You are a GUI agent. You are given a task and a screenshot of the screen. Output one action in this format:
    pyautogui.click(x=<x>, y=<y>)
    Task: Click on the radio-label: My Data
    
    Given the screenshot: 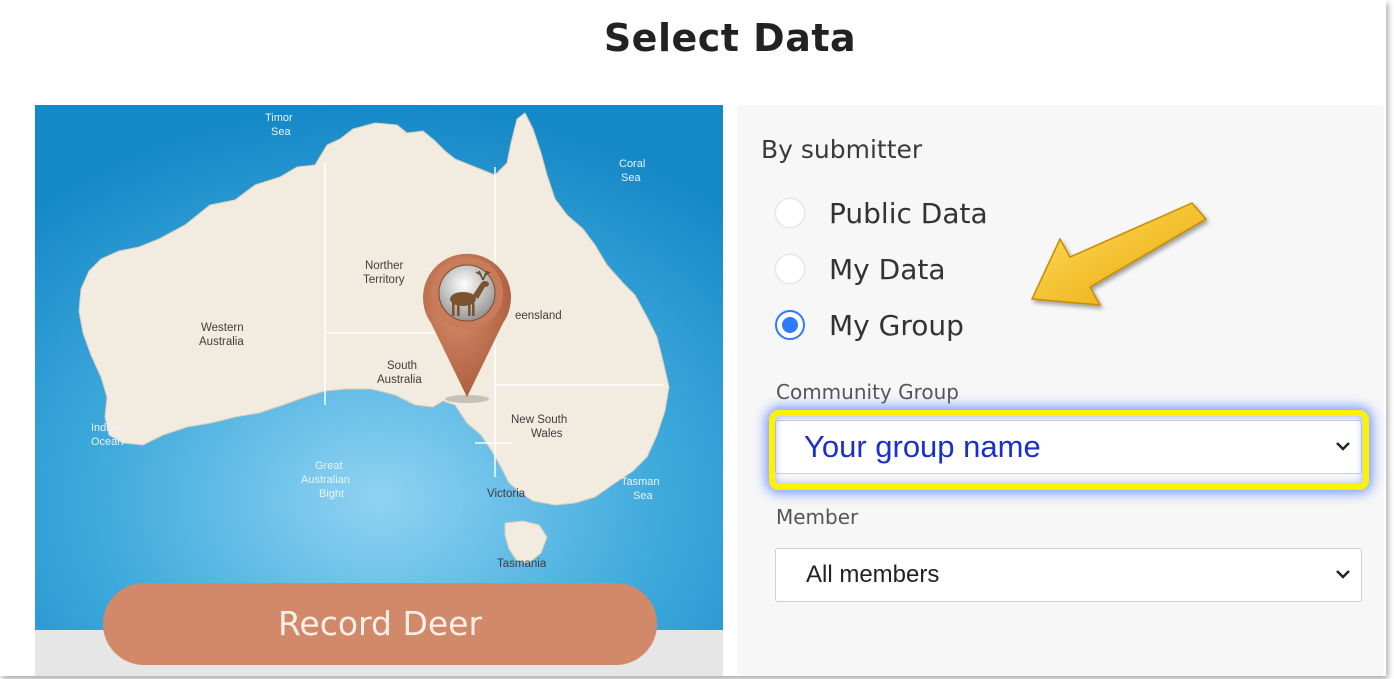 What is the action you would take?
    pyautogui.click(x=887, y=269)
    